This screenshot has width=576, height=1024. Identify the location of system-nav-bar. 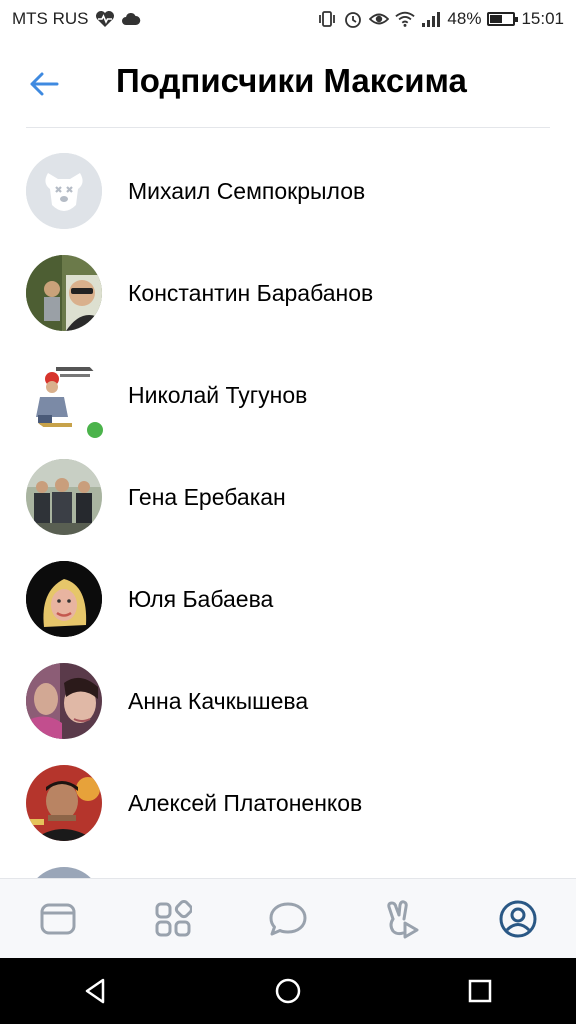
(288, 991).